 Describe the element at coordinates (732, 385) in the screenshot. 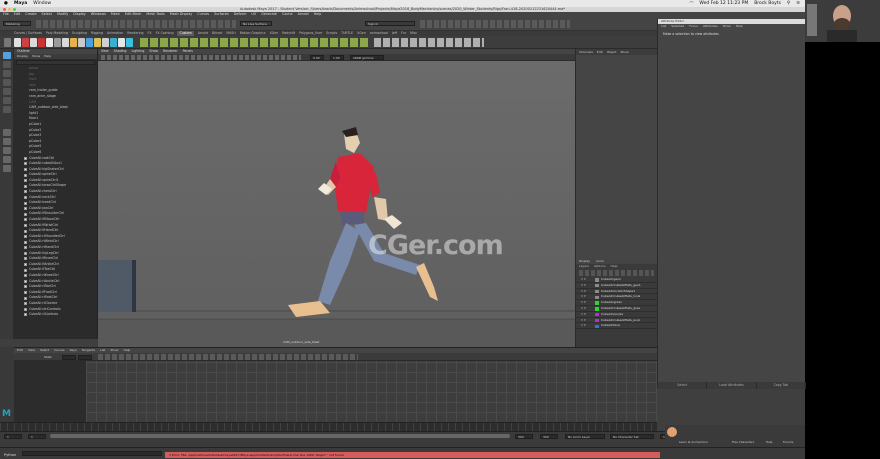

I see `ae-load-attributes-button: Load Attributes` at that location.